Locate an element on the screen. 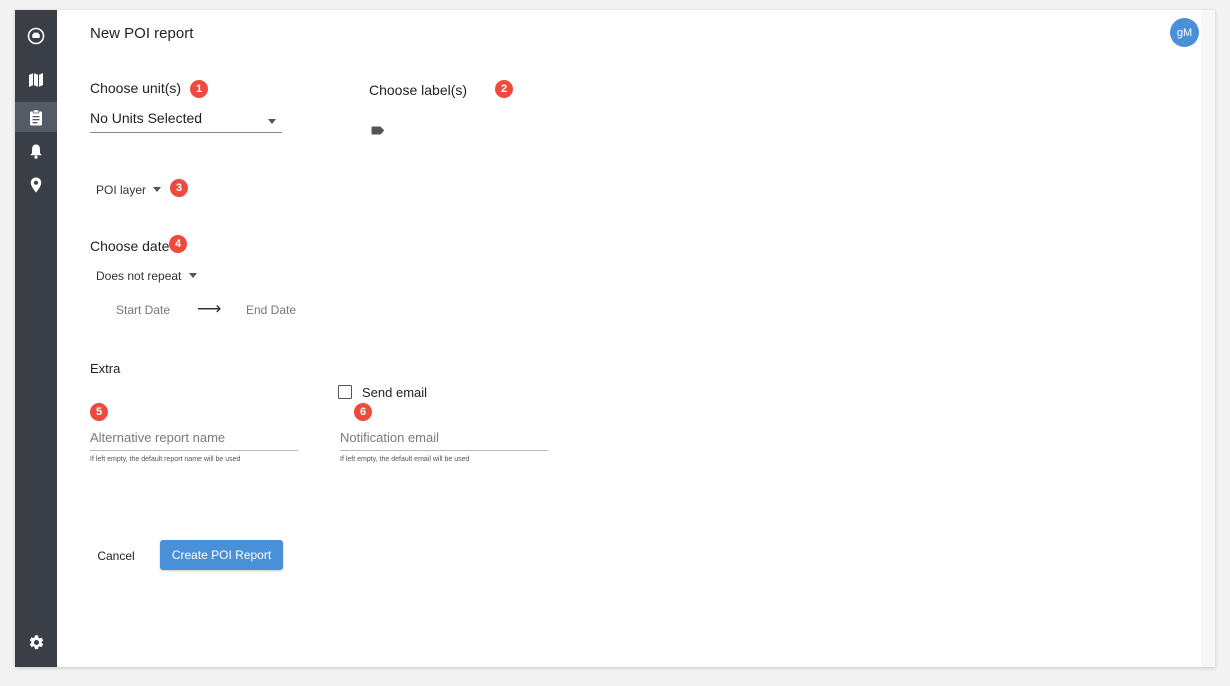 This screenshot has width=1230, height=686. cancel-button: Cancel is located at coordinates (116, 556).